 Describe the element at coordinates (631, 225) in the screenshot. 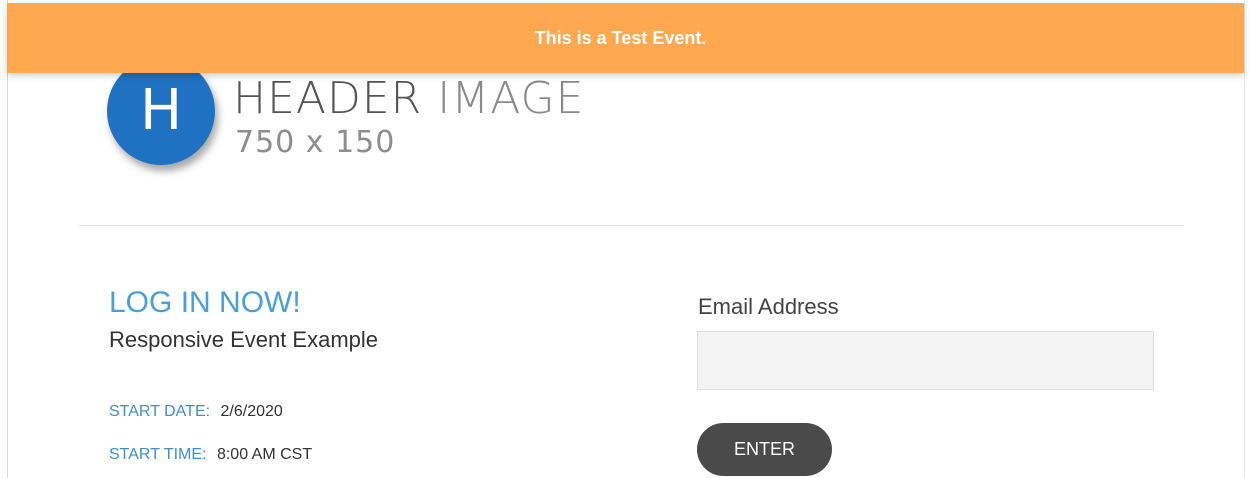

I see `section-divider` at that location.